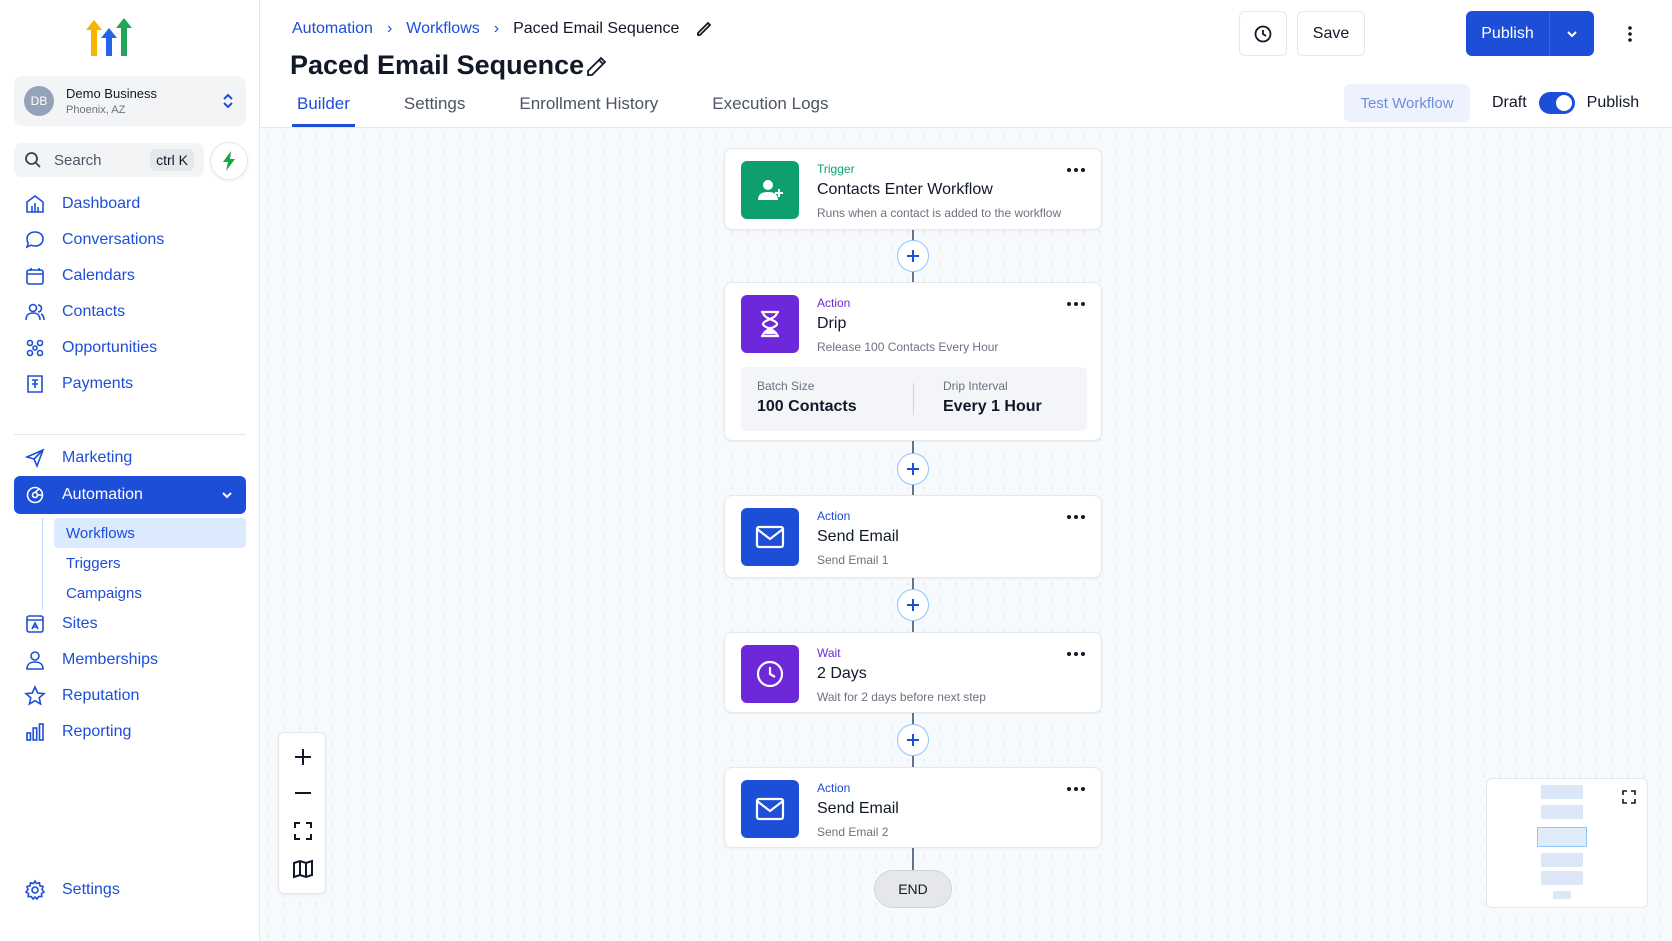  What do you see at coordinates (992, 397) in the screenshot?
I see `drip-interval: Drip Interval Every 1 Hour` at bounding box center [992, 397].